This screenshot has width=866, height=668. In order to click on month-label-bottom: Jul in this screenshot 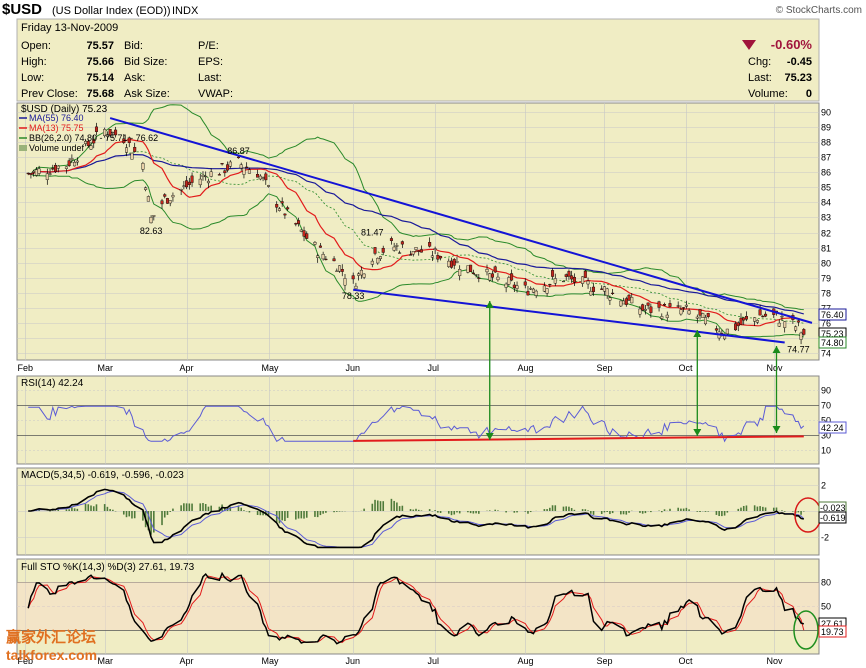, I will do `click(434, 661)`.